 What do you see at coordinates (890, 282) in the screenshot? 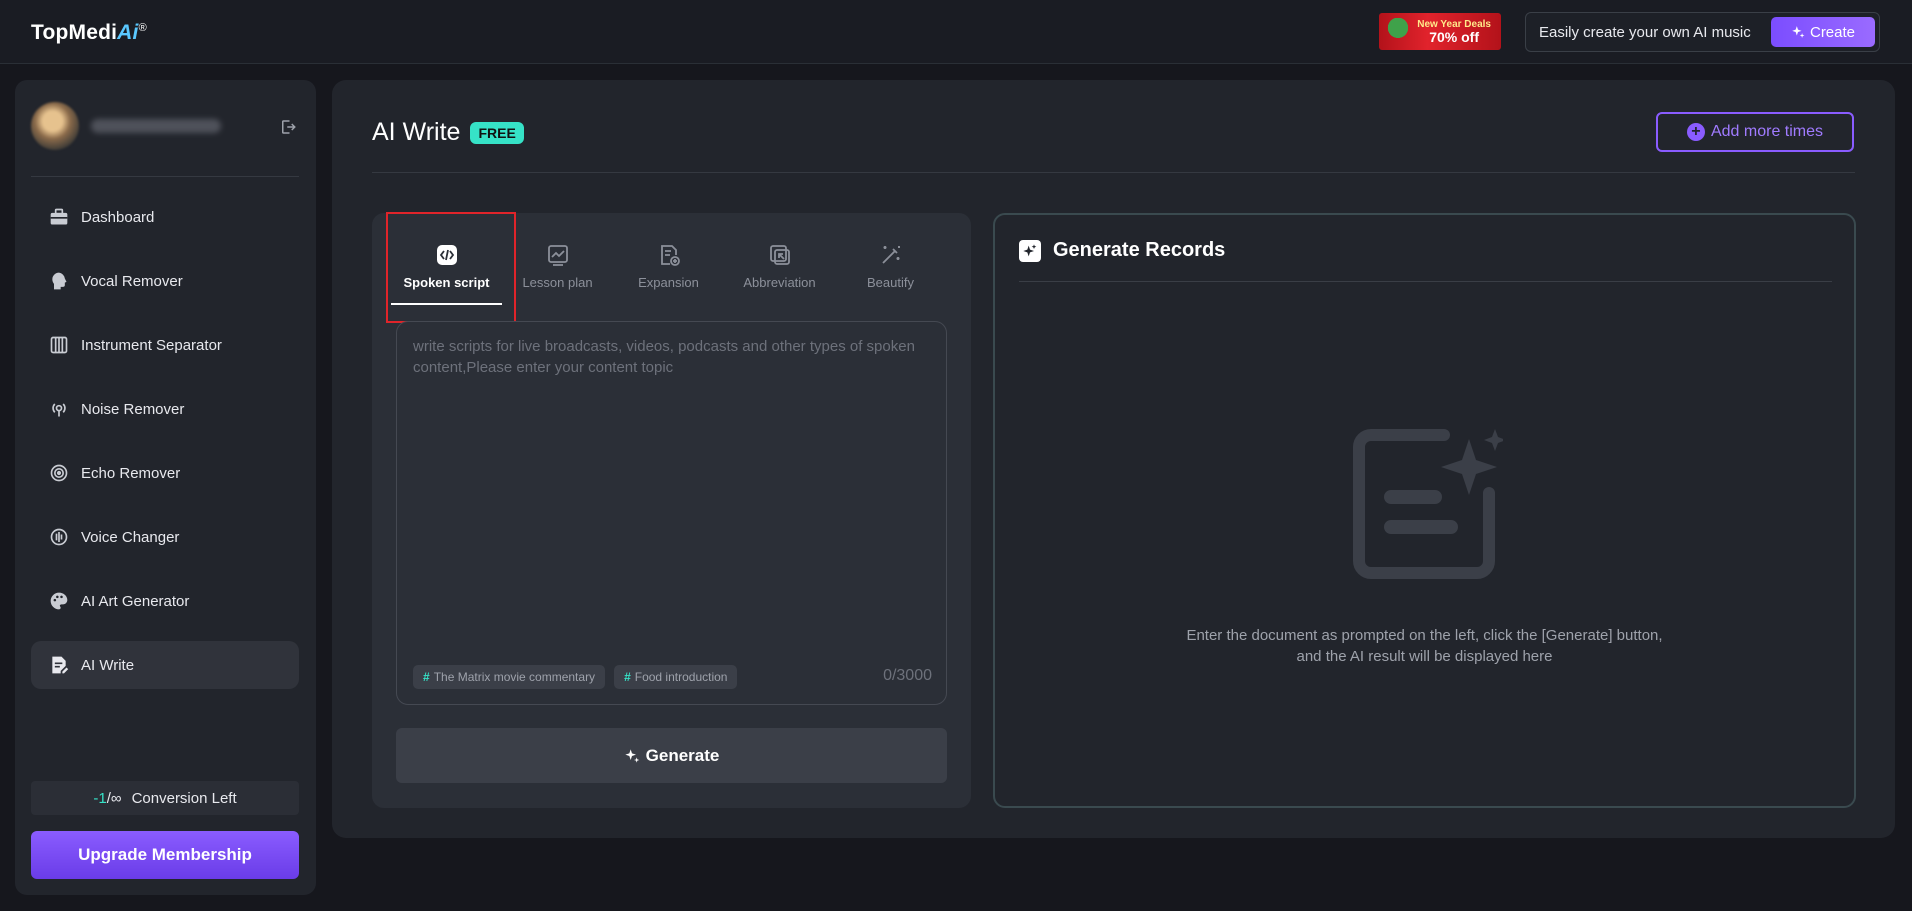
I see `tab-label: Beautify` at bounding box center [890, 282].